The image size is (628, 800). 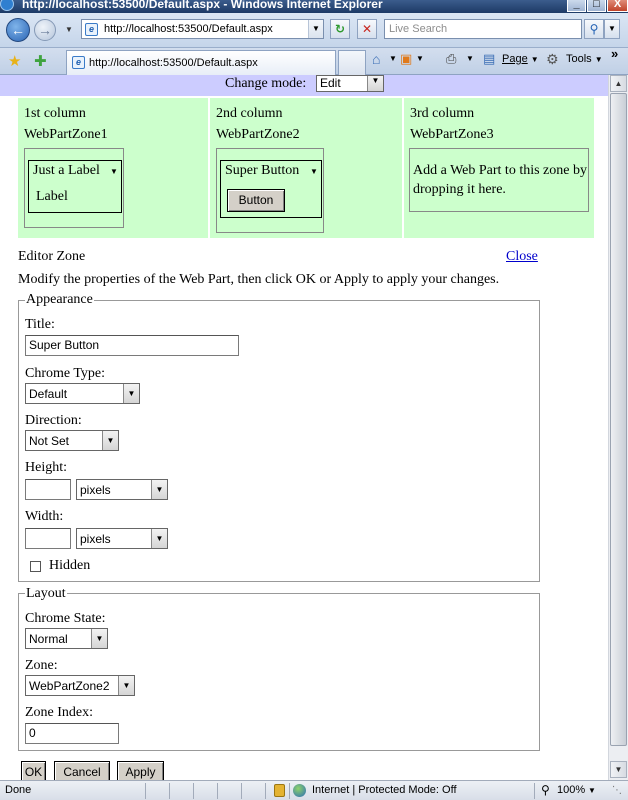 What do you see at coordinates (78, 62) in the screenshot?
I see `tab-page-icon: e` at bounding box center [78, 62].